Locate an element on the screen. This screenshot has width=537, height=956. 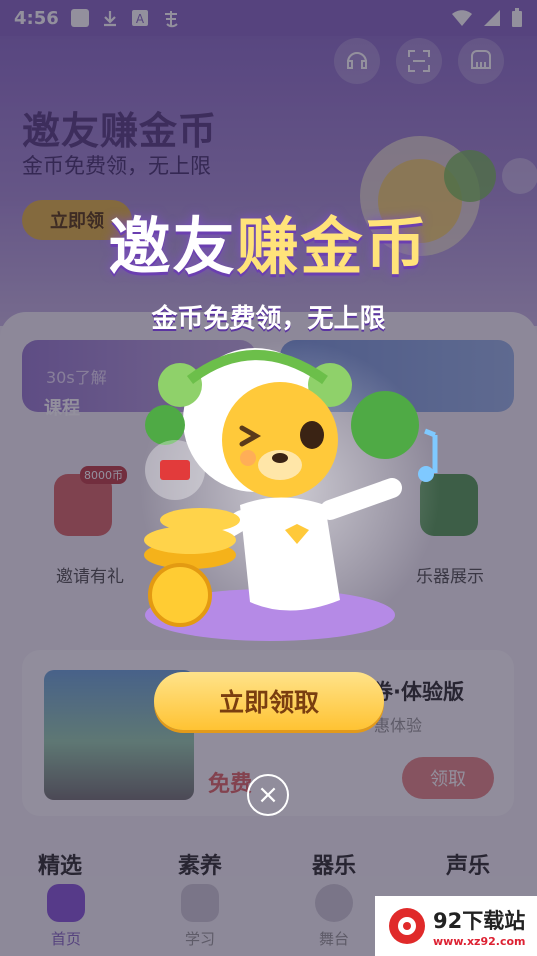
watermark-logo-icon is located at coordinates (407, 926).